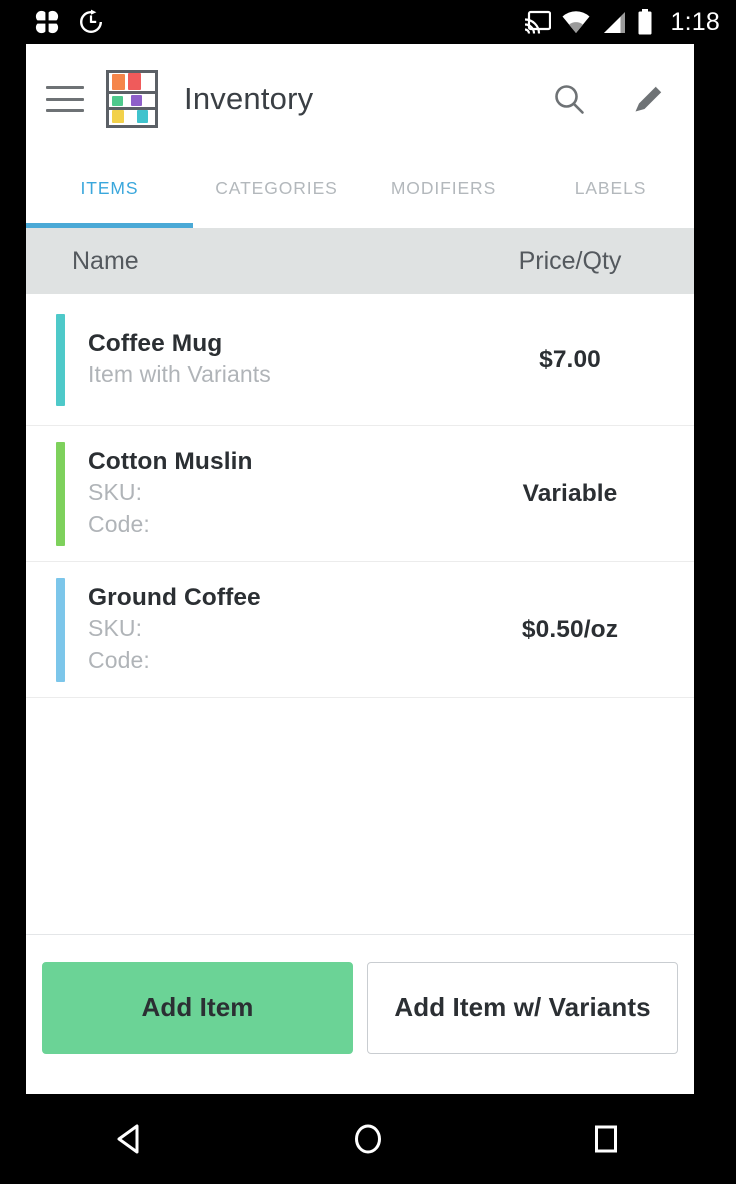  I want to click on back-triangle-icon, so click(130, 1139).